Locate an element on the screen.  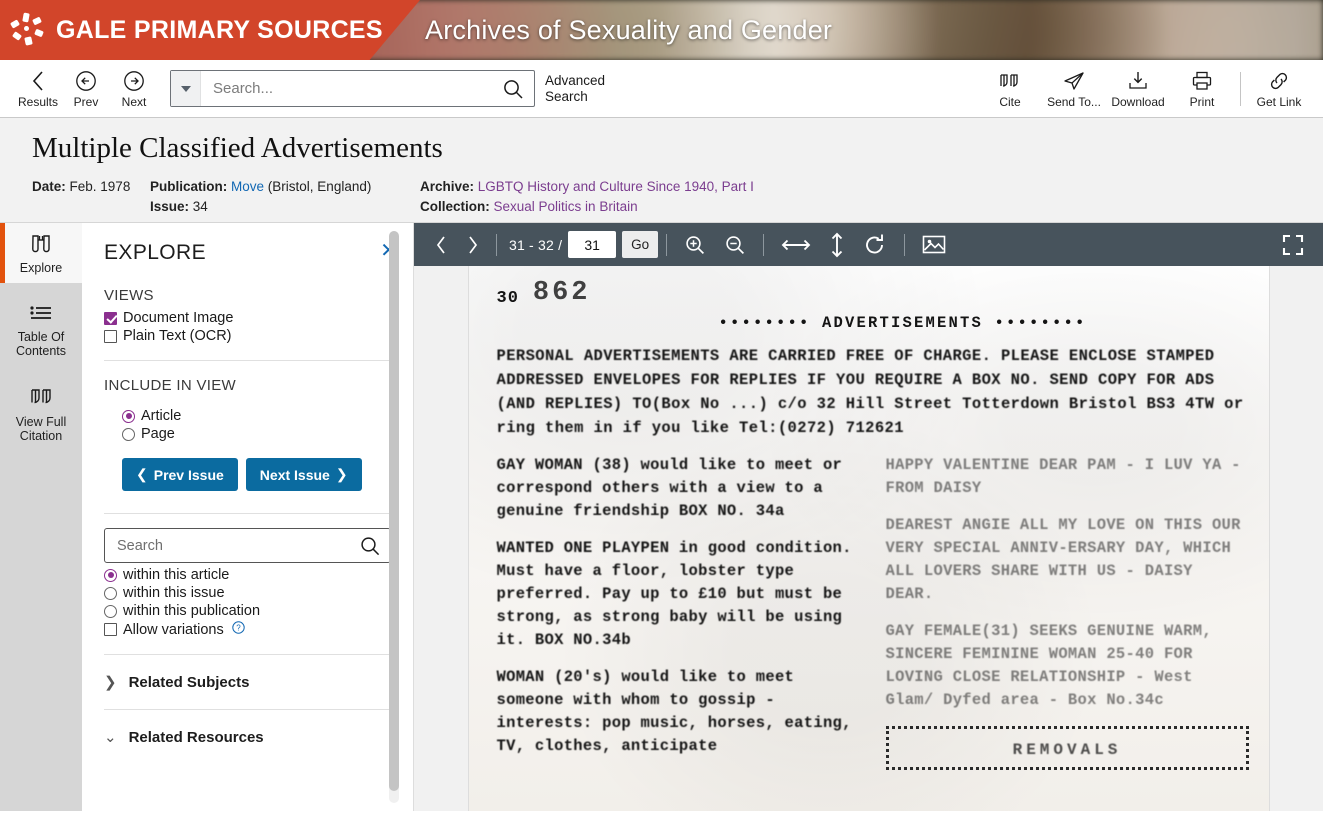
fullscreen-expand-icon is located at coordinates (1293, 244).